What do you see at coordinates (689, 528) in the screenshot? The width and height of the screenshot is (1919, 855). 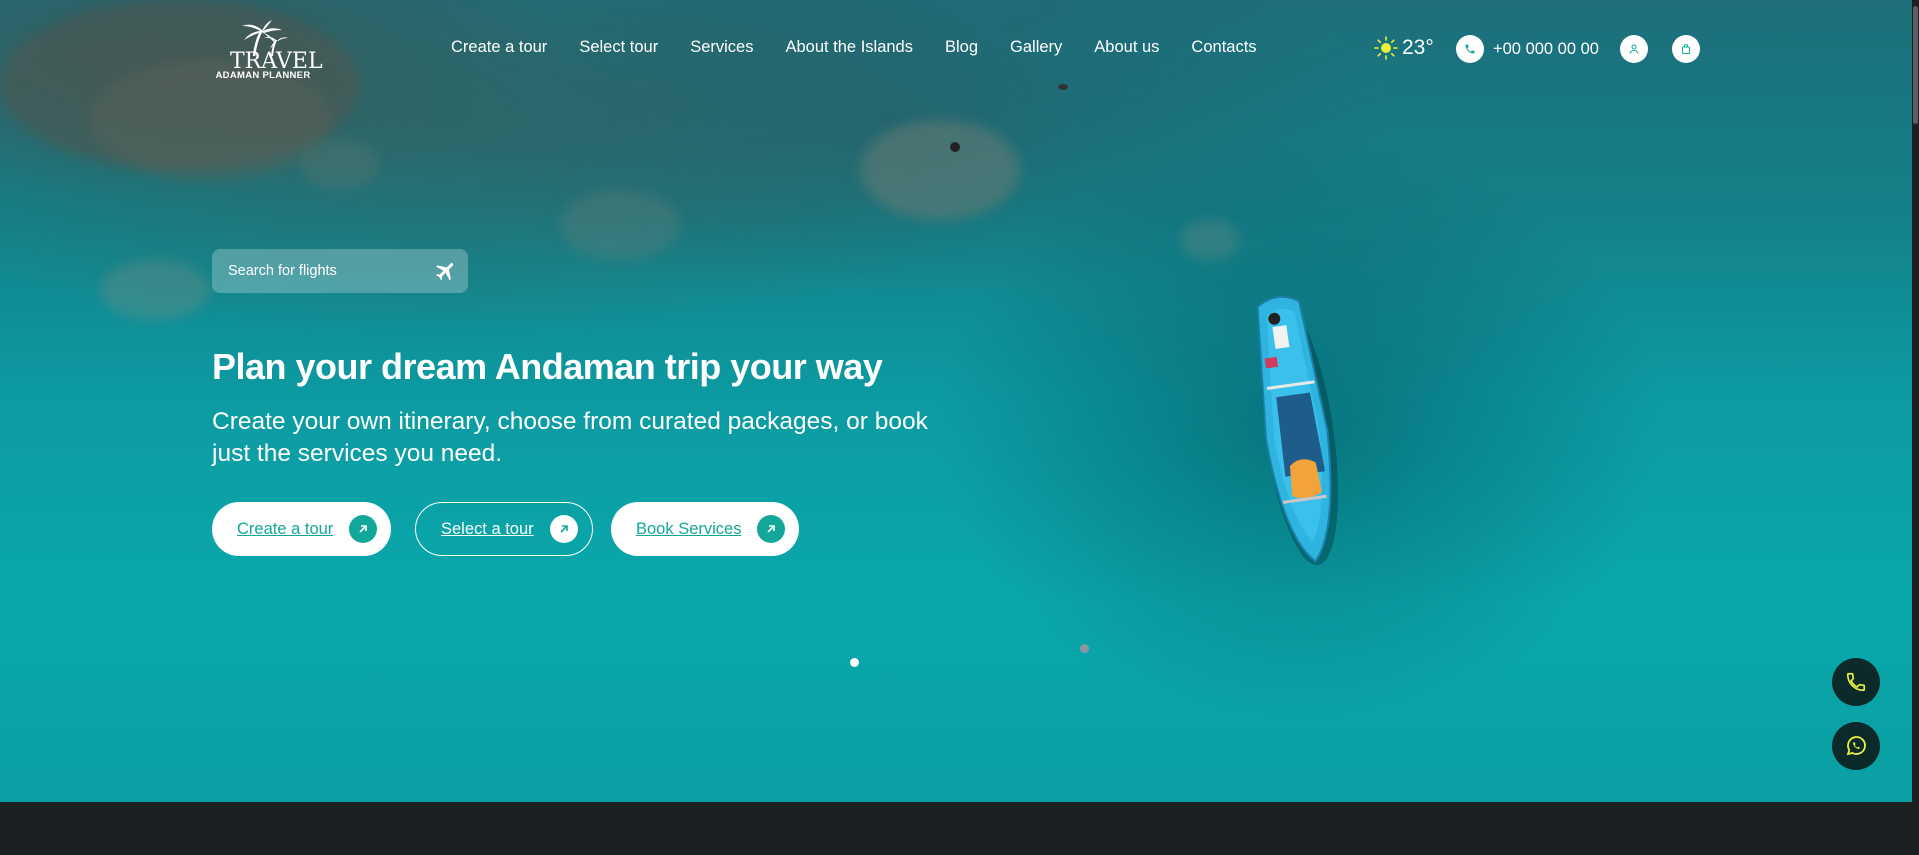 I see `book-services-label: Book Services` at bounding box center [689, 528].